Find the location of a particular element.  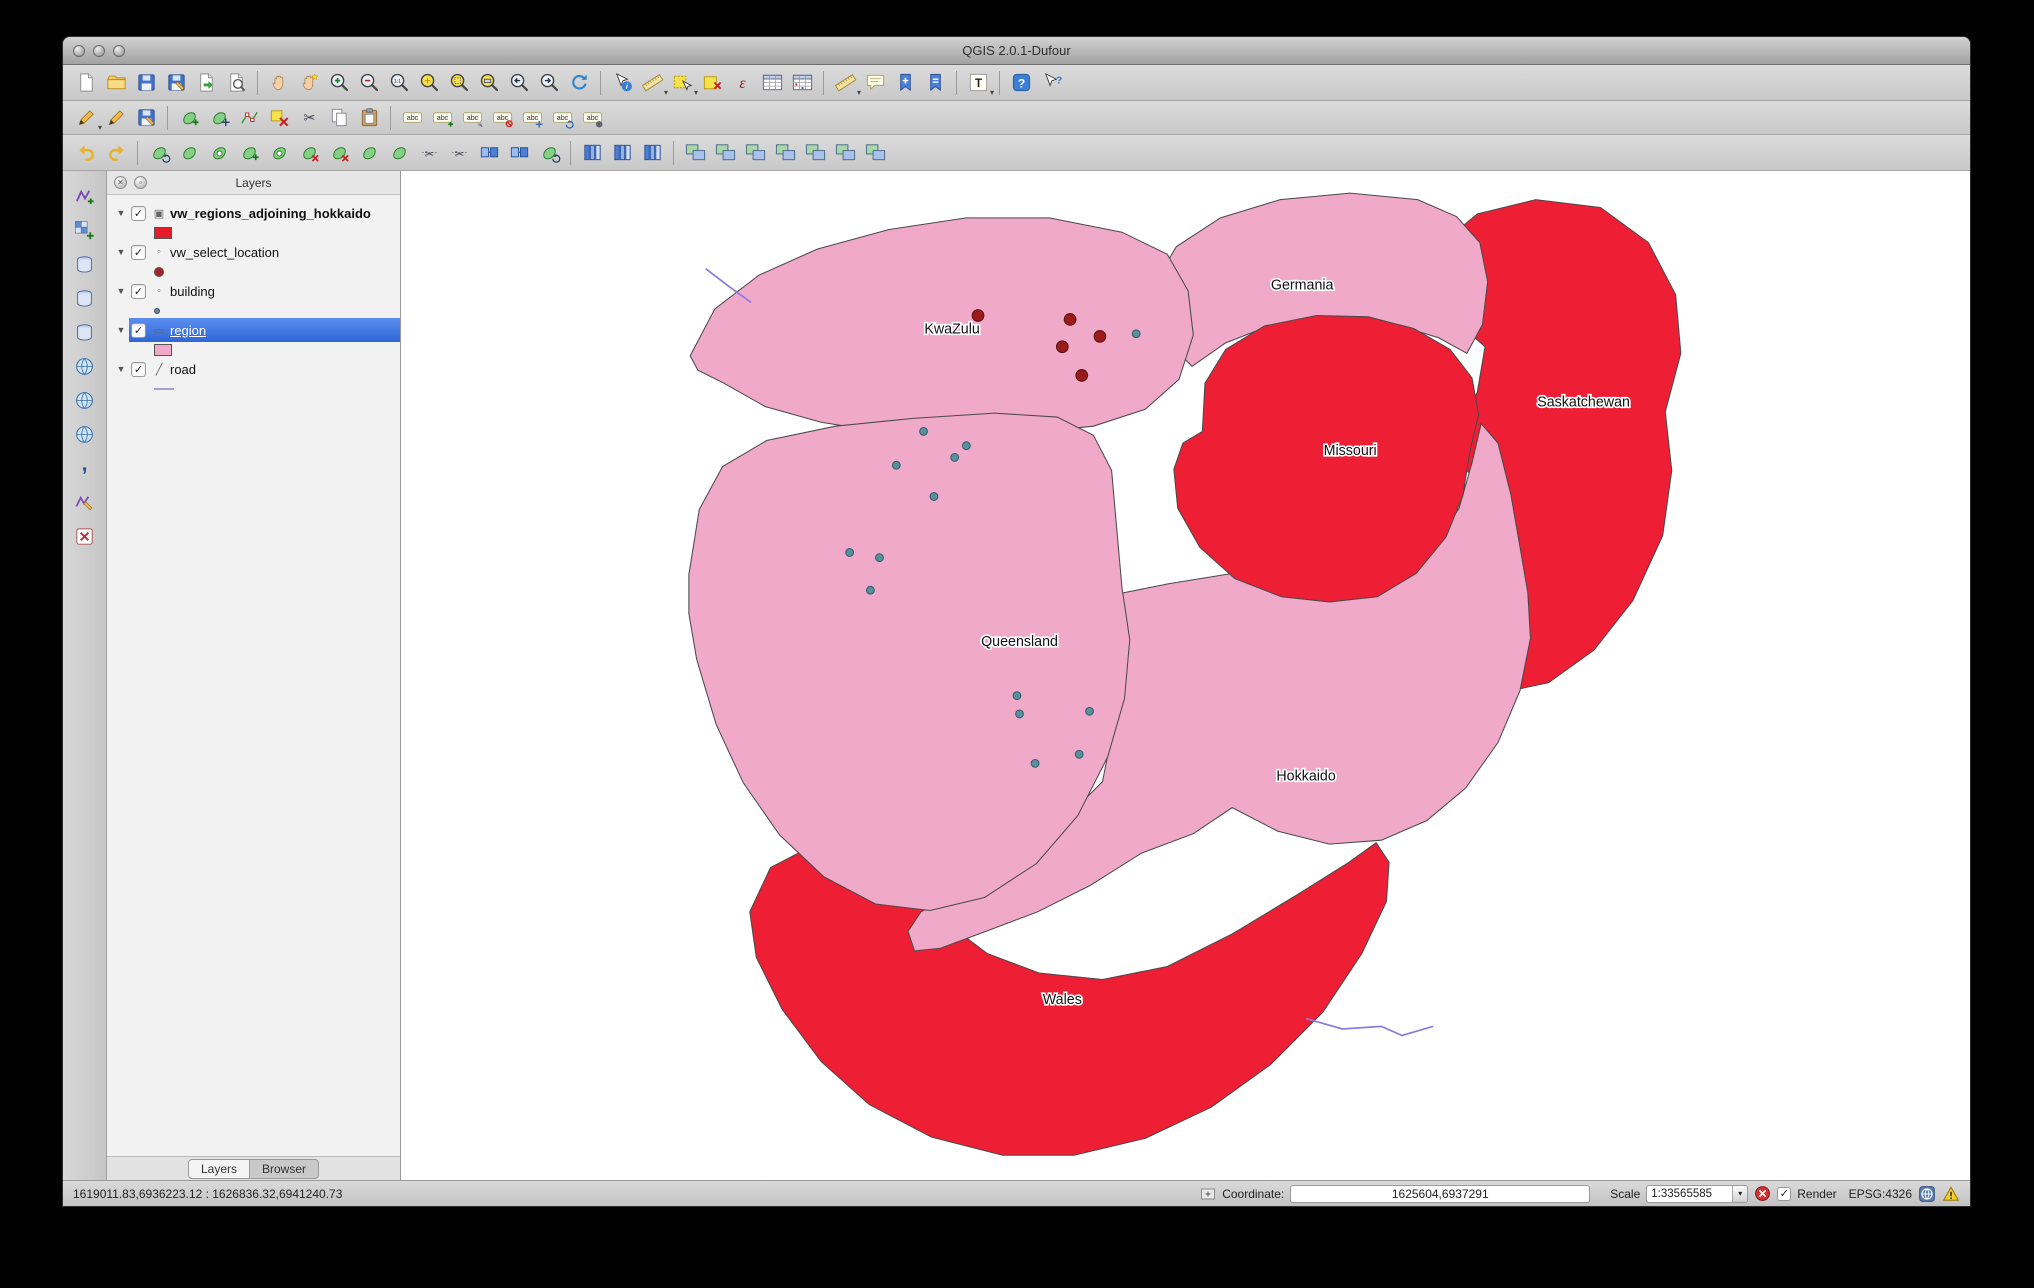

undo-icon is located at coordinates (86, 153).